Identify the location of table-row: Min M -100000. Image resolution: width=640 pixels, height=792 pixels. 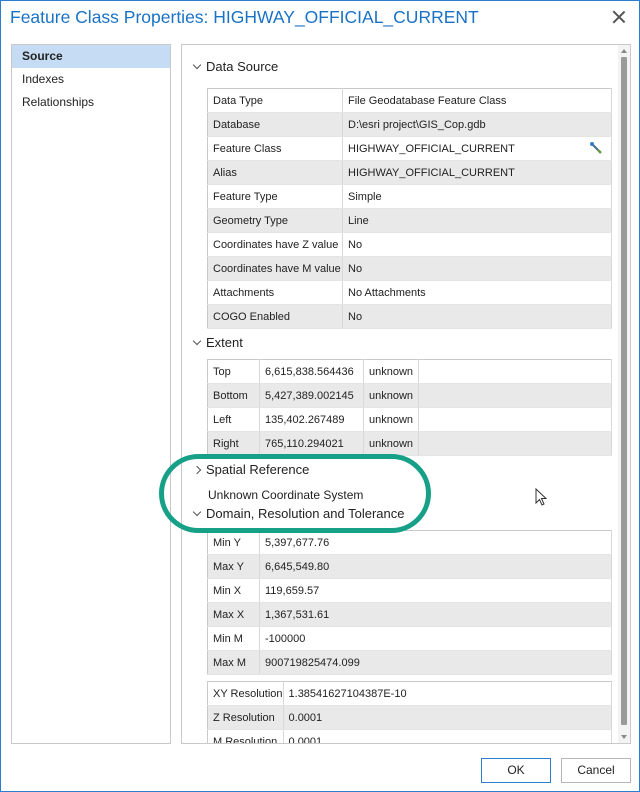
(409, 638).